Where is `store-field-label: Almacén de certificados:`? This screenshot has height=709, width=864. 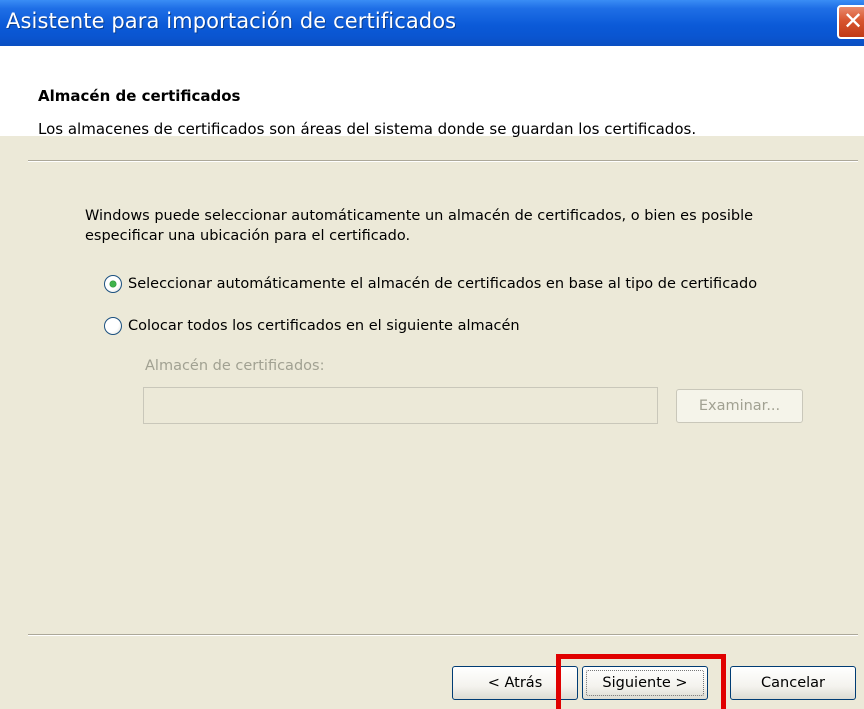
store-field-label: Almacén de certificados: is located at coordinates (235, 366).